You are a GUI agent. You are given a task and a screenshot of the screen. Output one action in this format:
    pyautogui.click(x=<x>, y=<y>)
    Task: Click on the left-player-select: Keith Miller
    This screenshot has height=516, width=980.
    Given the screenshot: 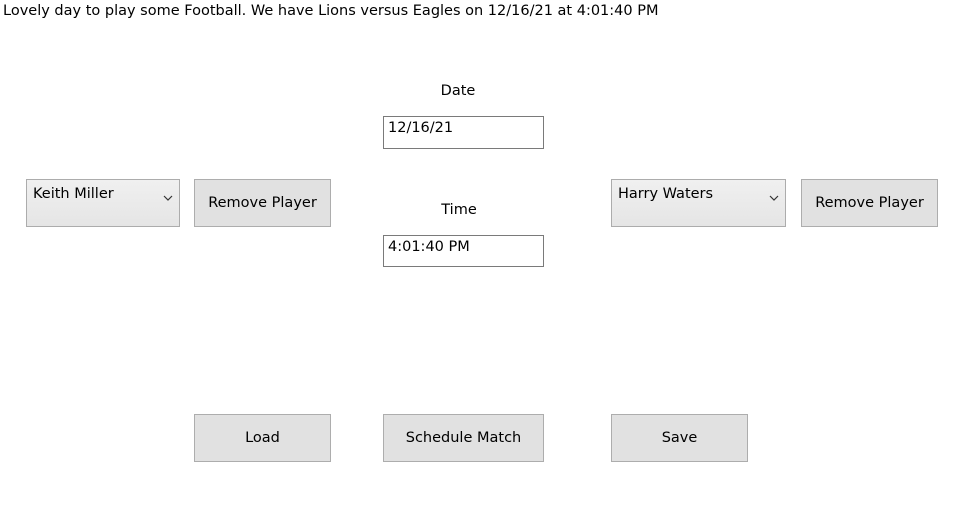 What is the action you would take?
    pyautogui.click(x=103, y=203)
    